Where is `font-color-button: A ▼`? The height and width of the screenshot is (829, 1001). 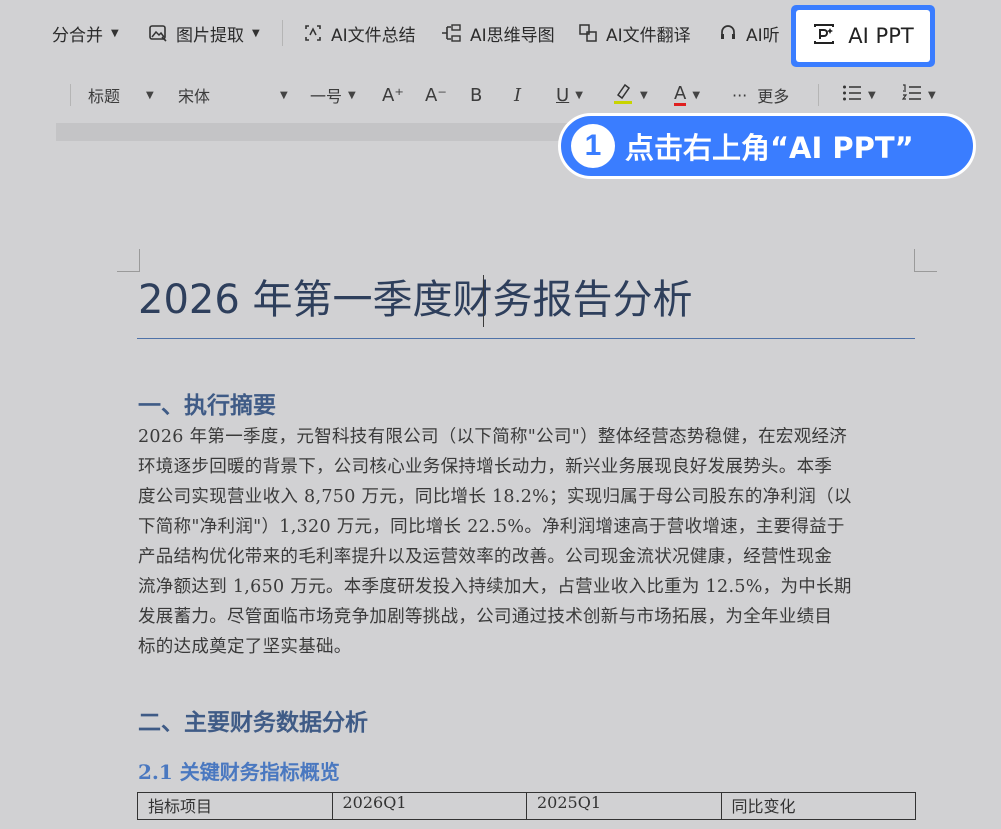
font-color-button: A ▼ is located at coordinates (687, 95).